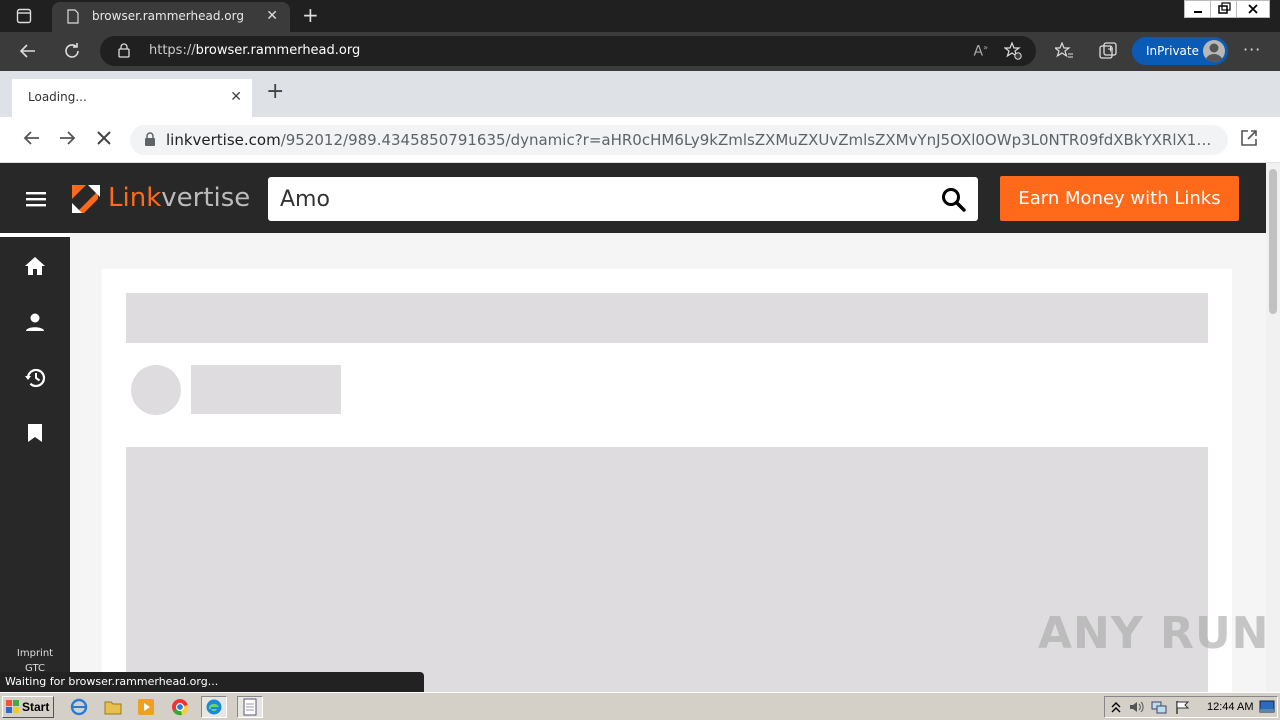 The height and width of the screenshot is (720, 1280). Describe the element at coordinates (36, 707) in the screenshot. I see `start-label: Start` at that location.